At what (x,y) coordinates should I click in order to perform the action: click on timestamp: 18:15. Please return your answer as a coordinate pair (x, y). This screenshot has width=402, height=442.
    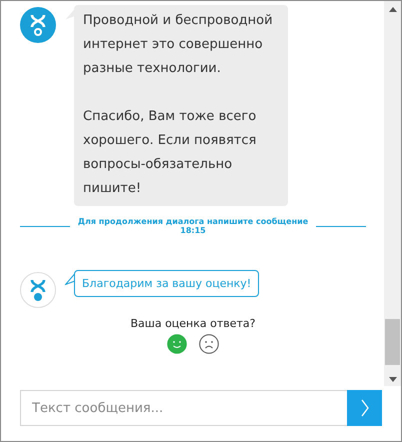
    Looking at the image, I should click on (193, 230).